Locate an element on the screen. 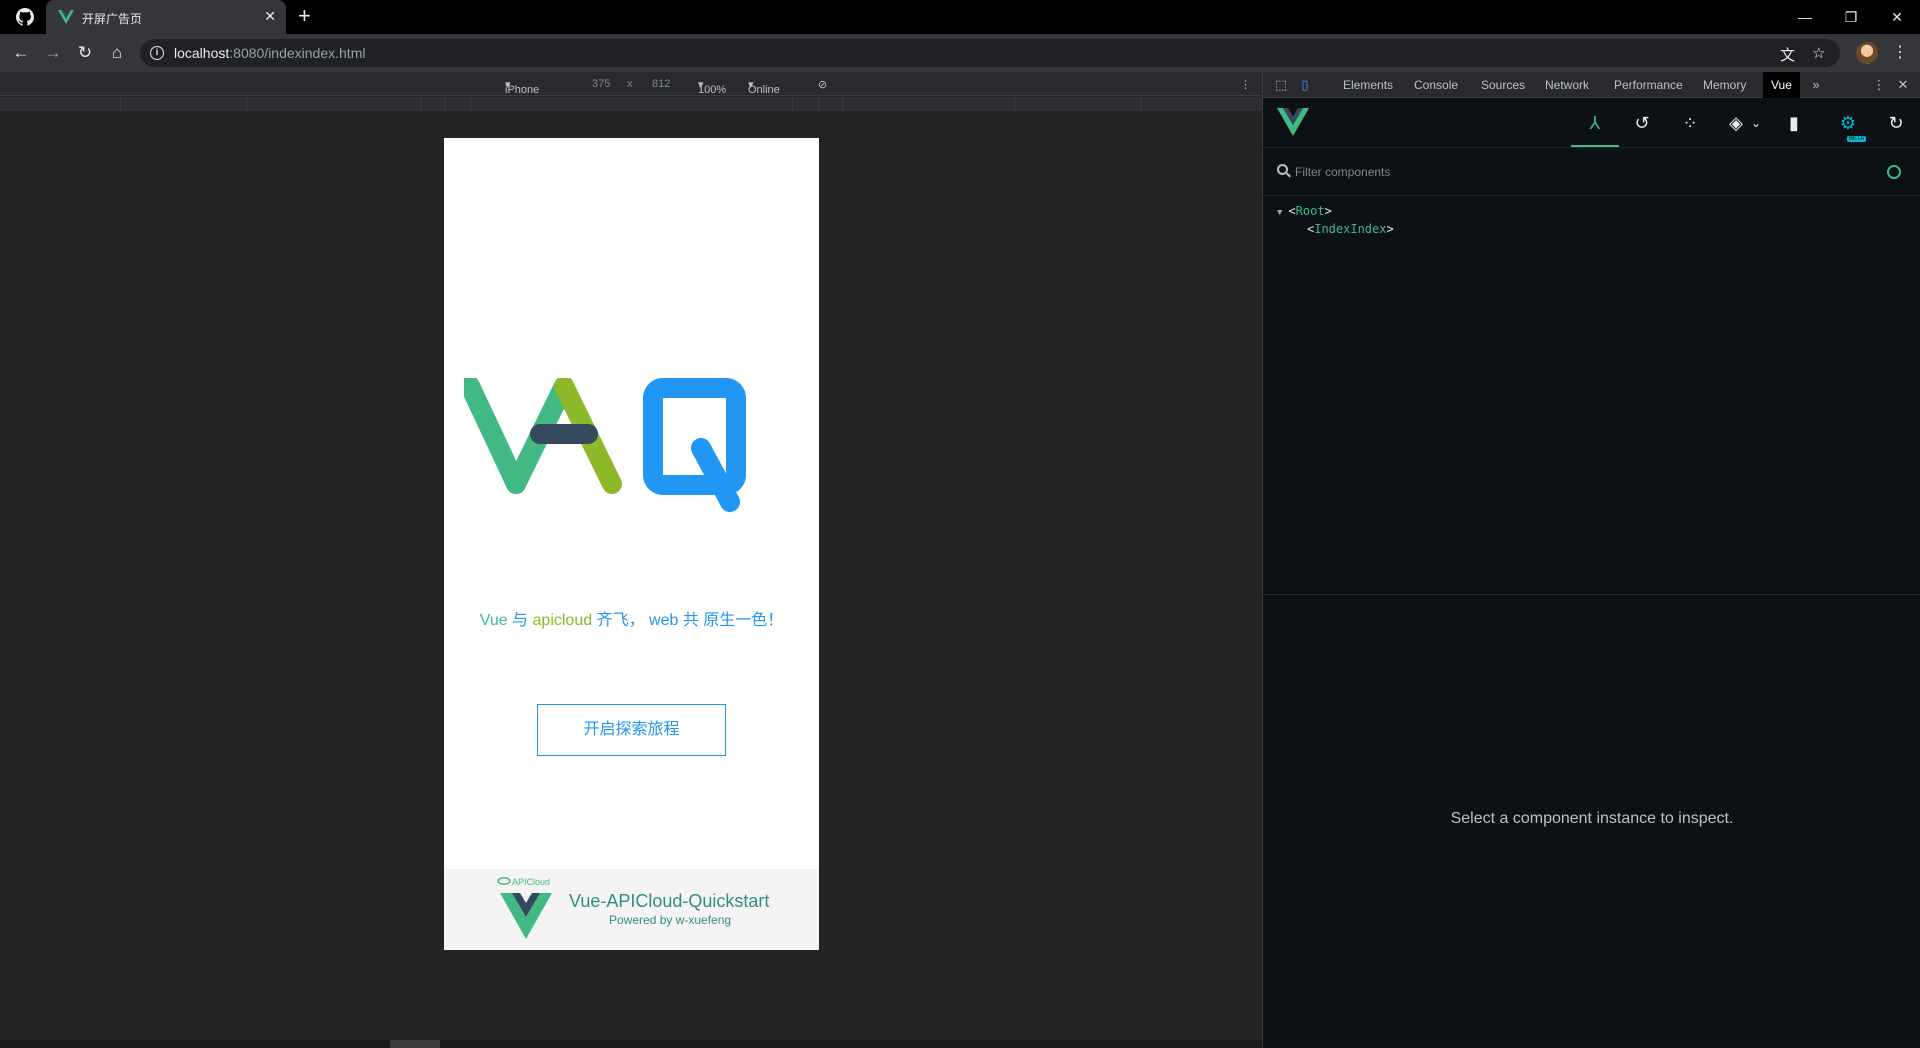 The image size is (1920, 1048). active-tool-indicator is located at coordinates (1595, 146).